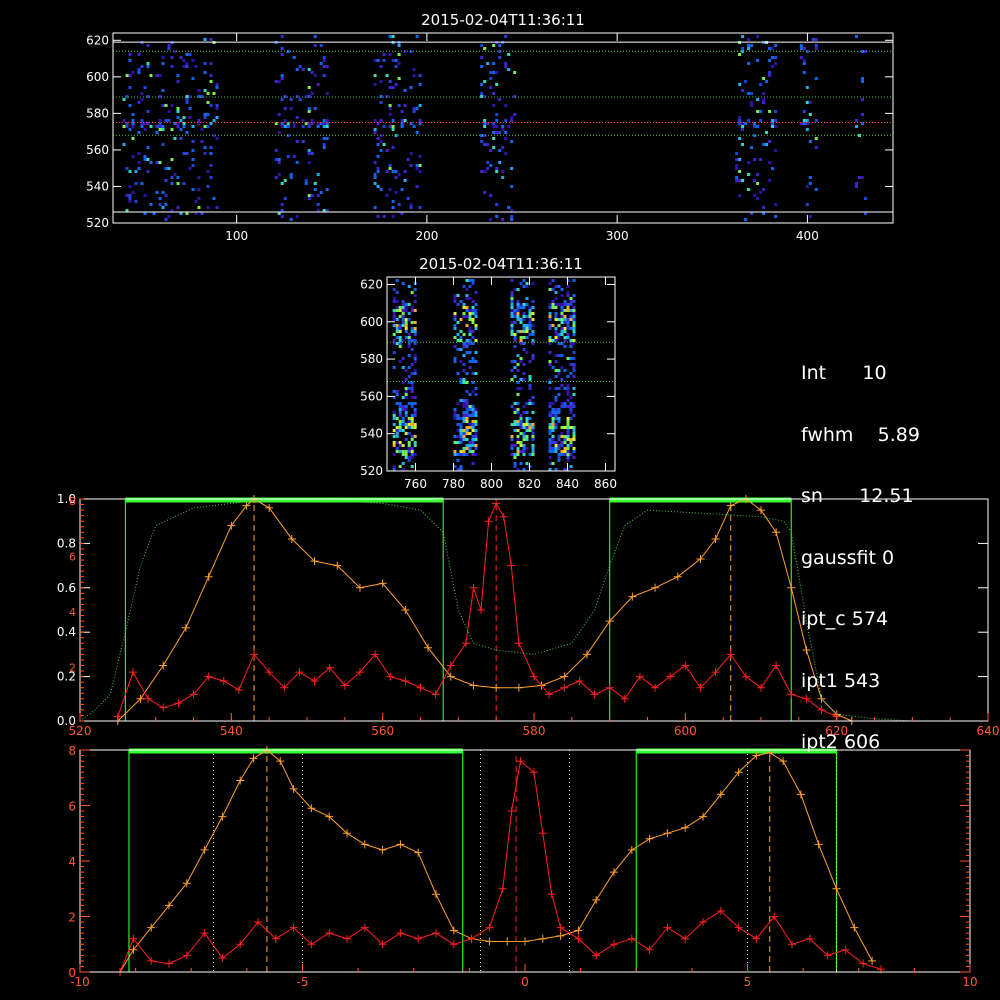 This screenshot has height=1000, width=1000. What do you see at coordinates (501, 264) in the screenshot?
I see `middle-title: 2015-02-04T11:36:11` at bounding box center [501, 264].